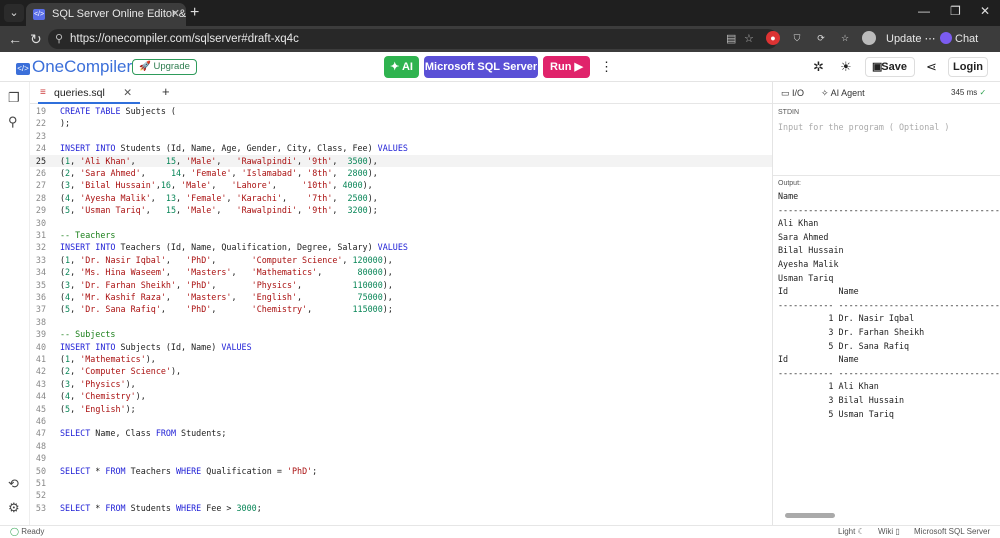 The width and height of the screenshot is (1000, 538). I want to click on output-line: 5 Usman Tariq, so click(836, 413).